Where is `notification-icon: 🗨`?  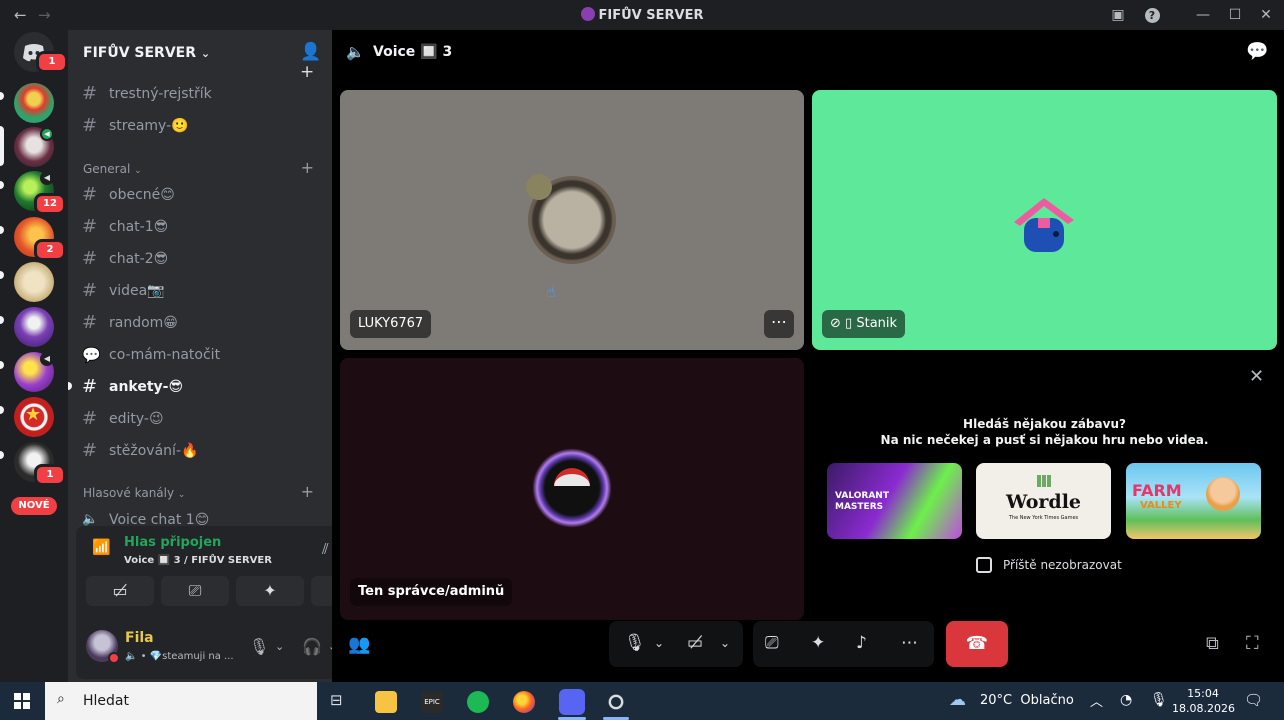
notification-icon: 🗨 is located at coordinates (1253, 700).